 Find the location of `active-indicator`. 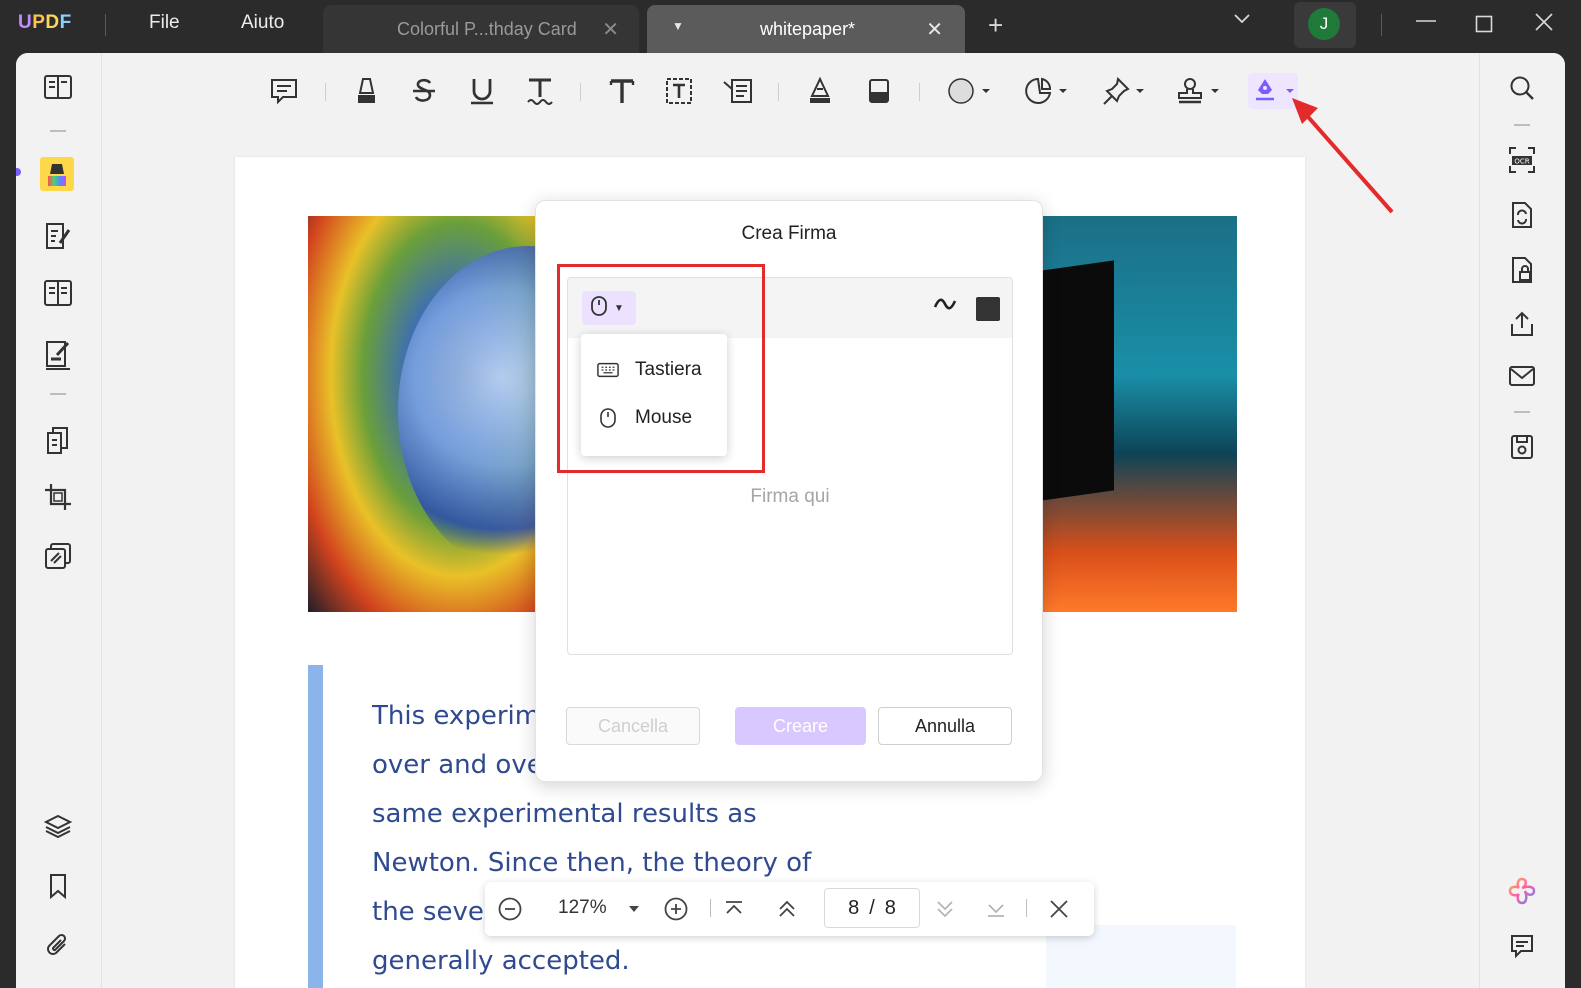

active-indicator is located at coordinates (18, 172).